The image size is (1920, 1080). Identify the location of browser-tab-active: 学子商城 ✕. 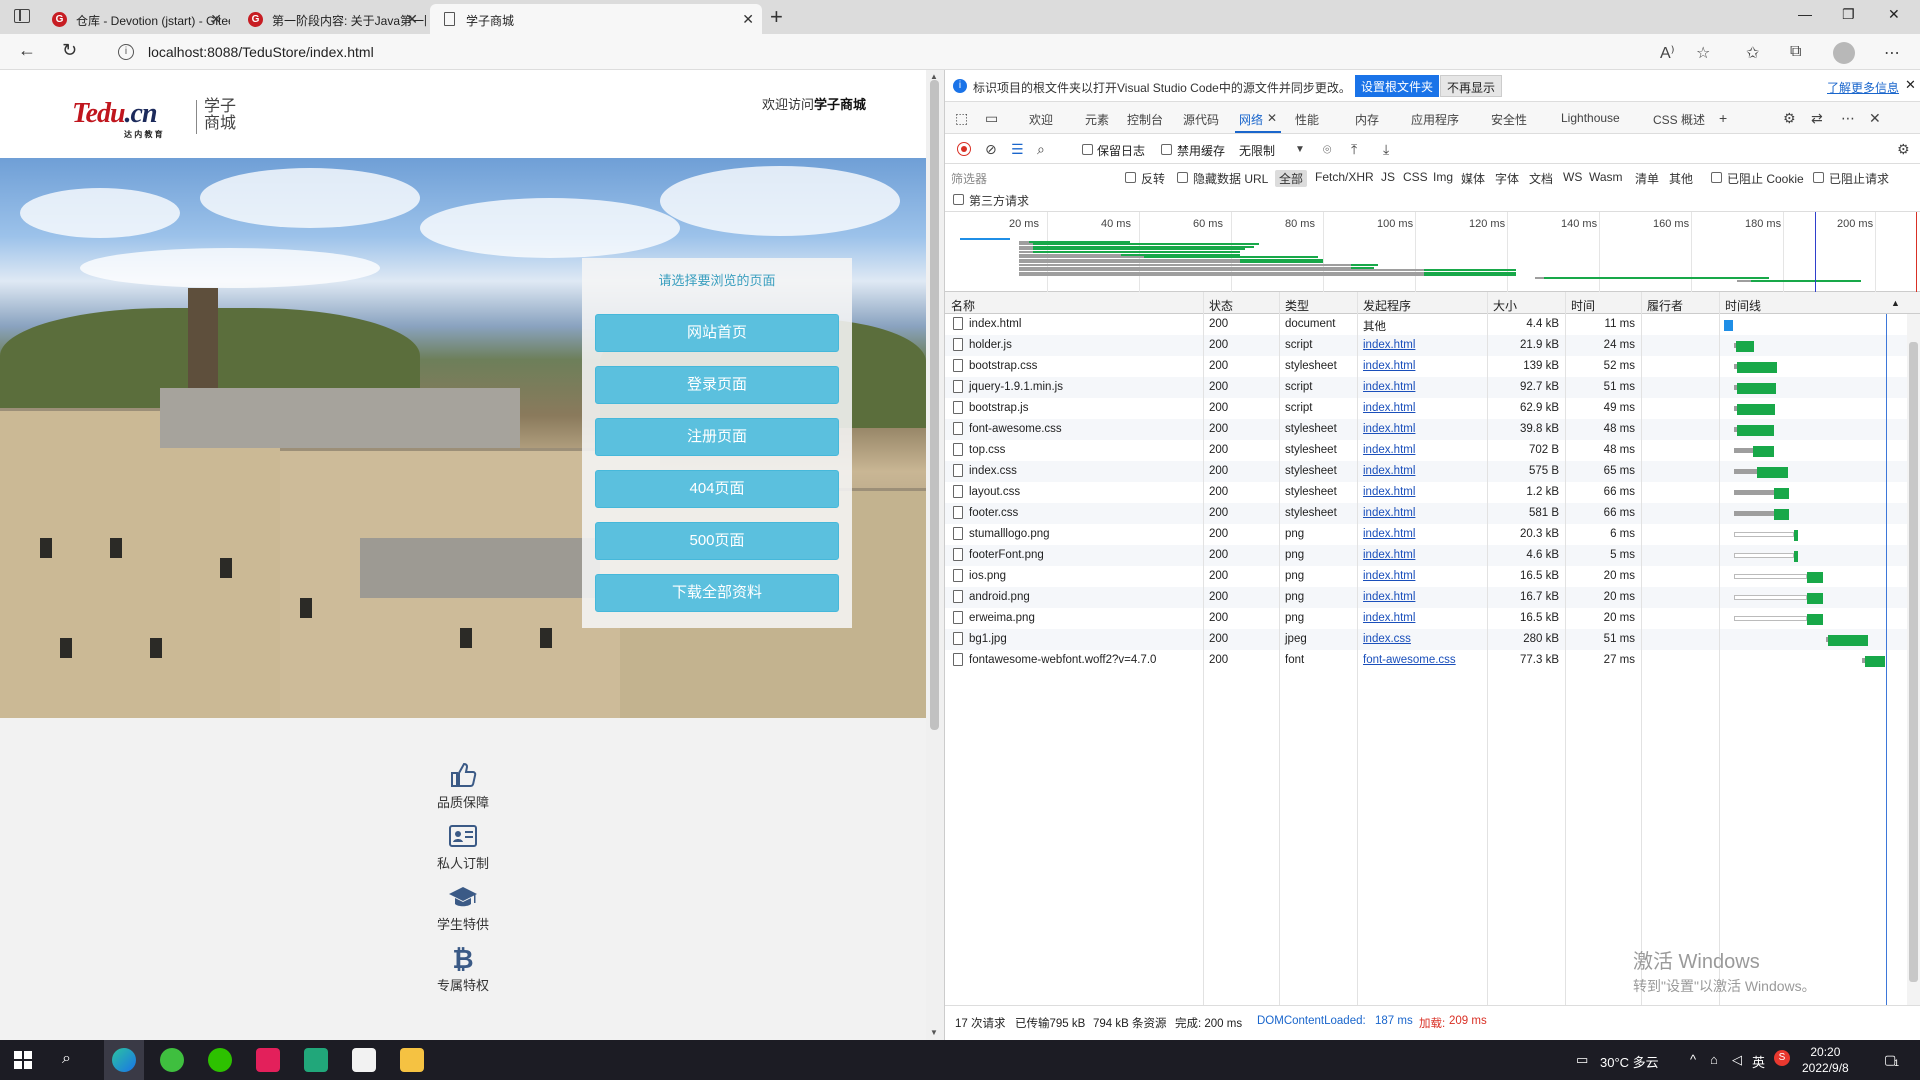
(596, 19).